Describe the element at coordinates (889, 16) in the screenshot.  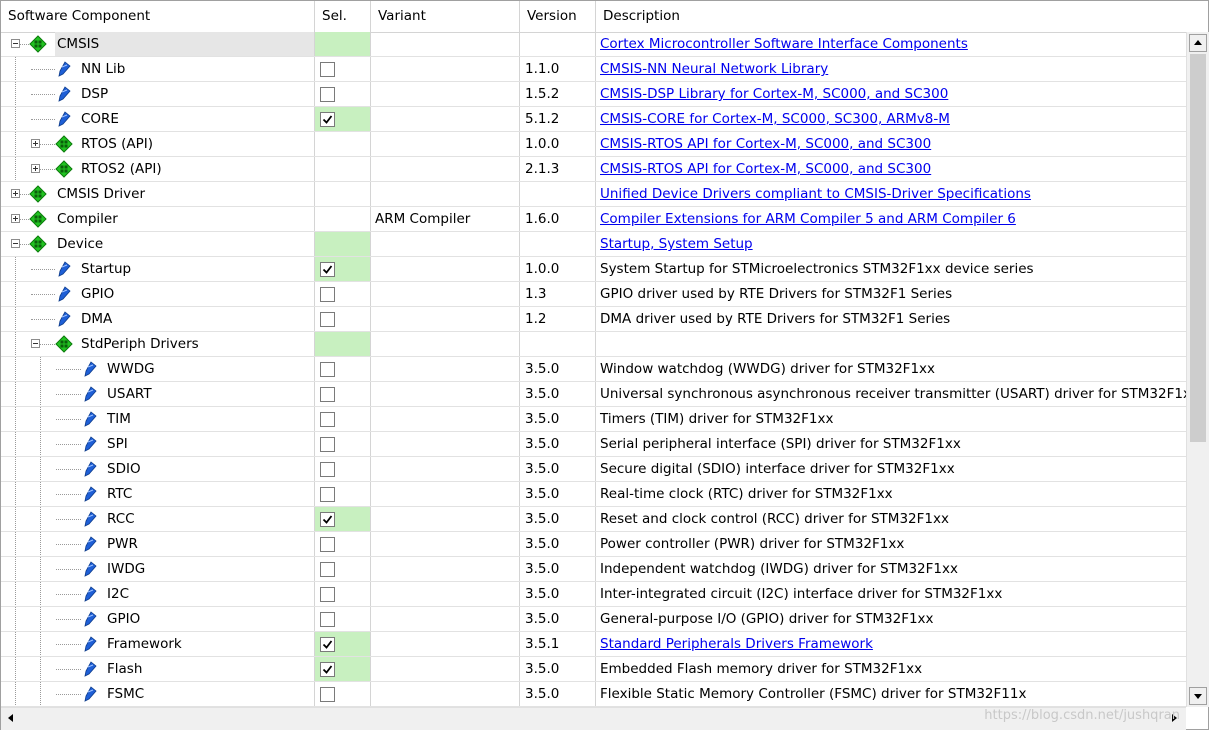
I see `header-description: Description` at that location.